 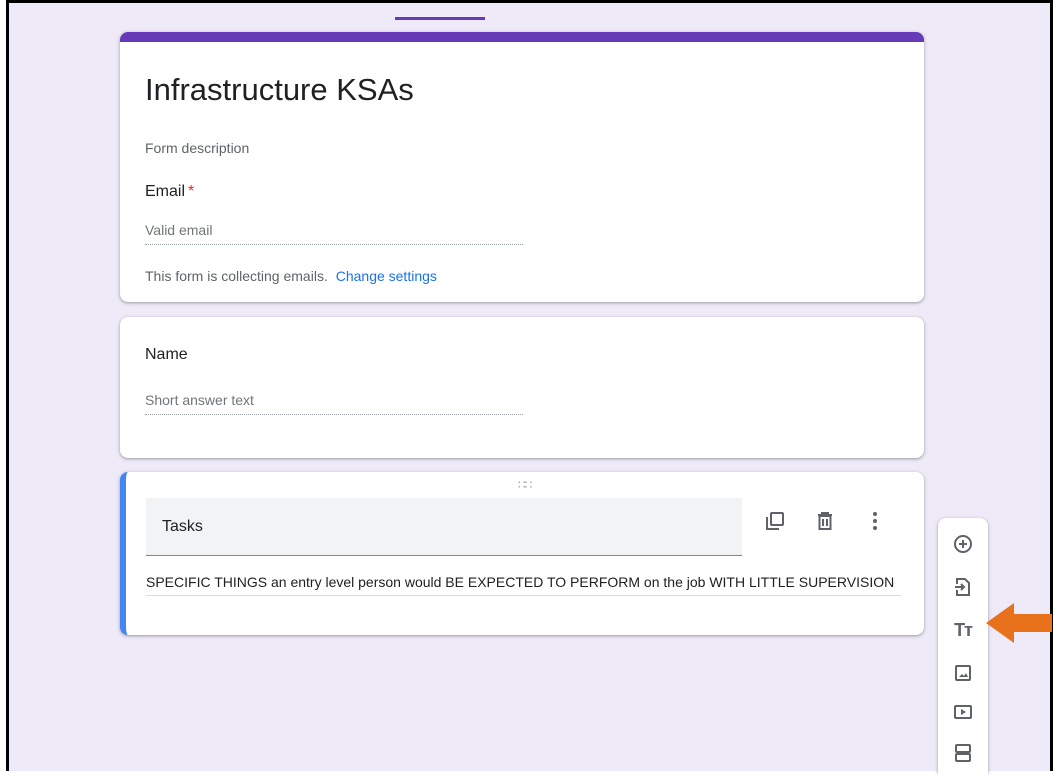 I want to click on annotation-arrow-icon, so click(x=1019, y=625).